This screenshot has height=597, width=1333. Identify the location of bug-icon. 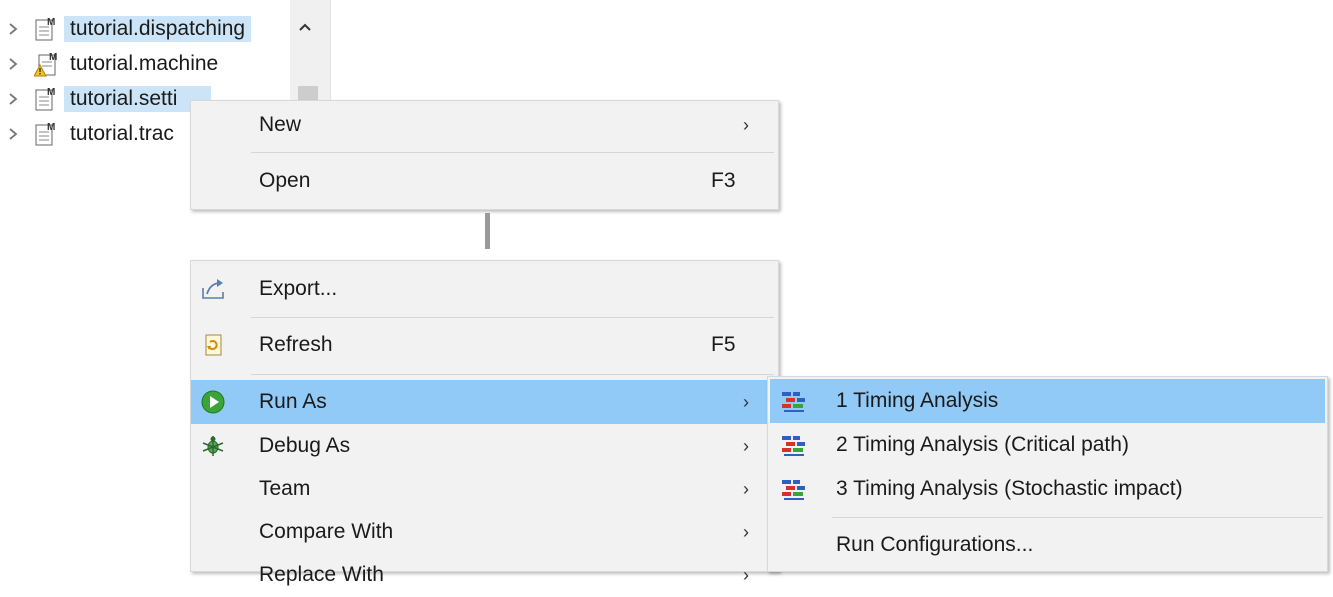
(213, 446).